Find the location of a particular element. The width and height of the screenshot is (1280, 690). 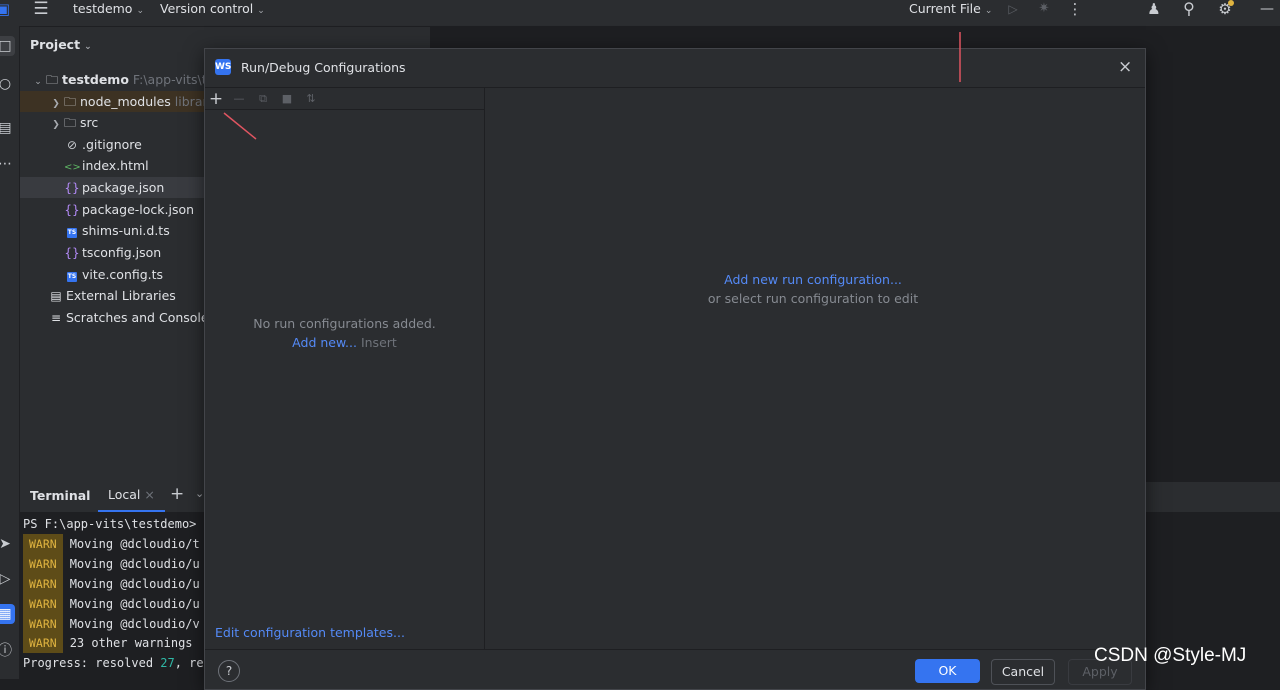

annotation-arrows is located at coordinates (592, 86).